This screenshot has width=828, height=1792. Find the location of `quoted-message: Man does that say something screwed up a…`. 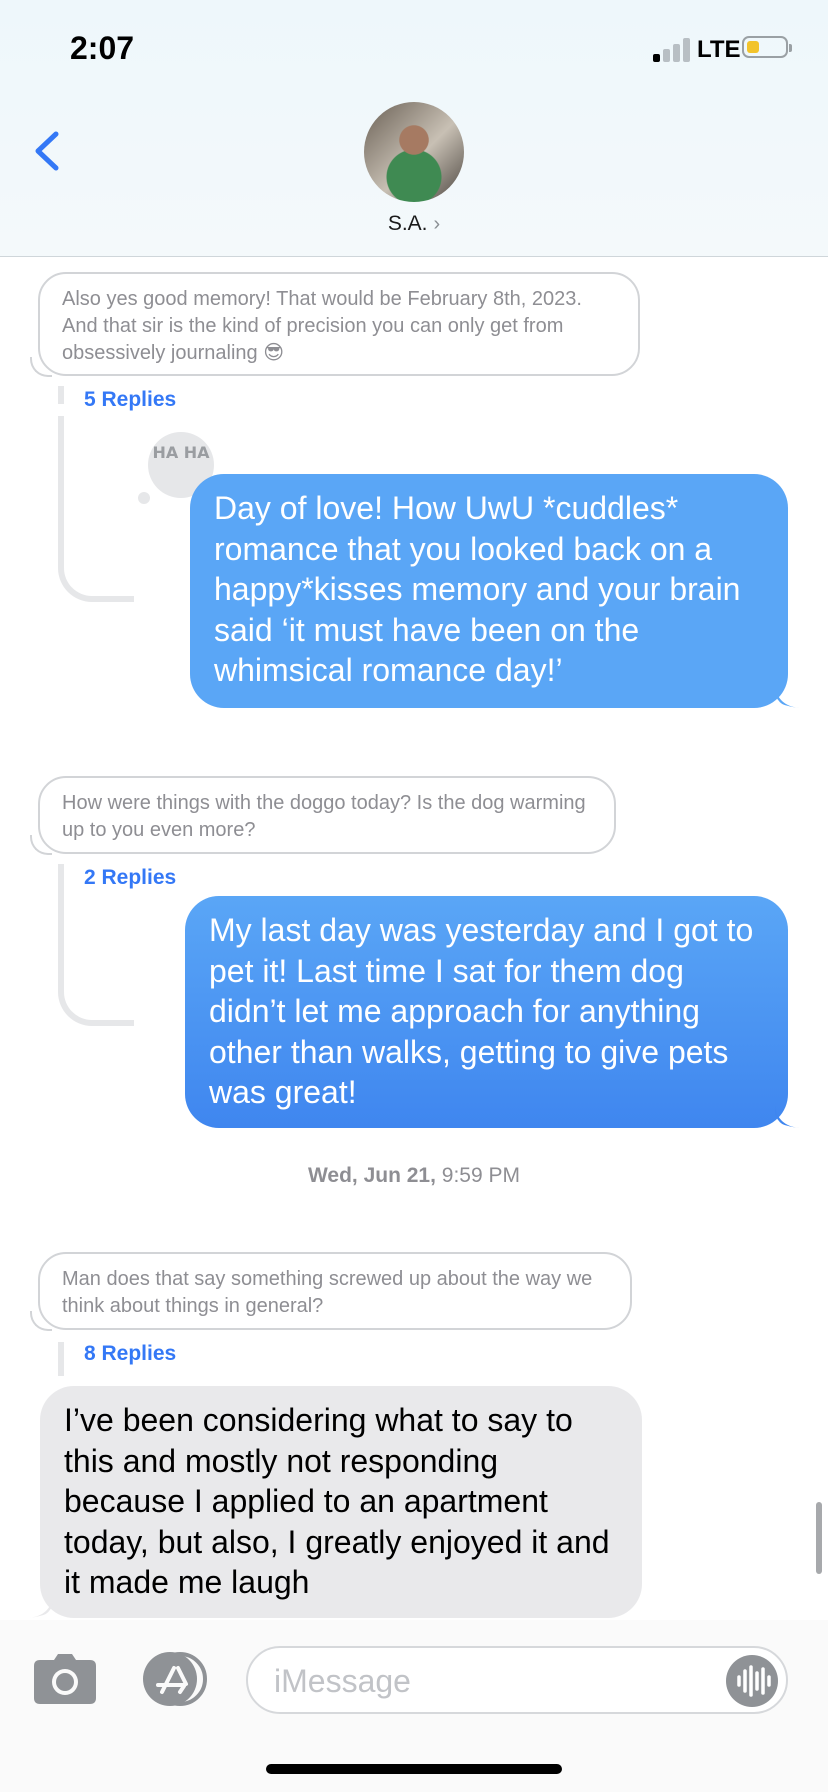

quoted-message: Man does that say something screwed up a… is located at coordinates (331, 1291).